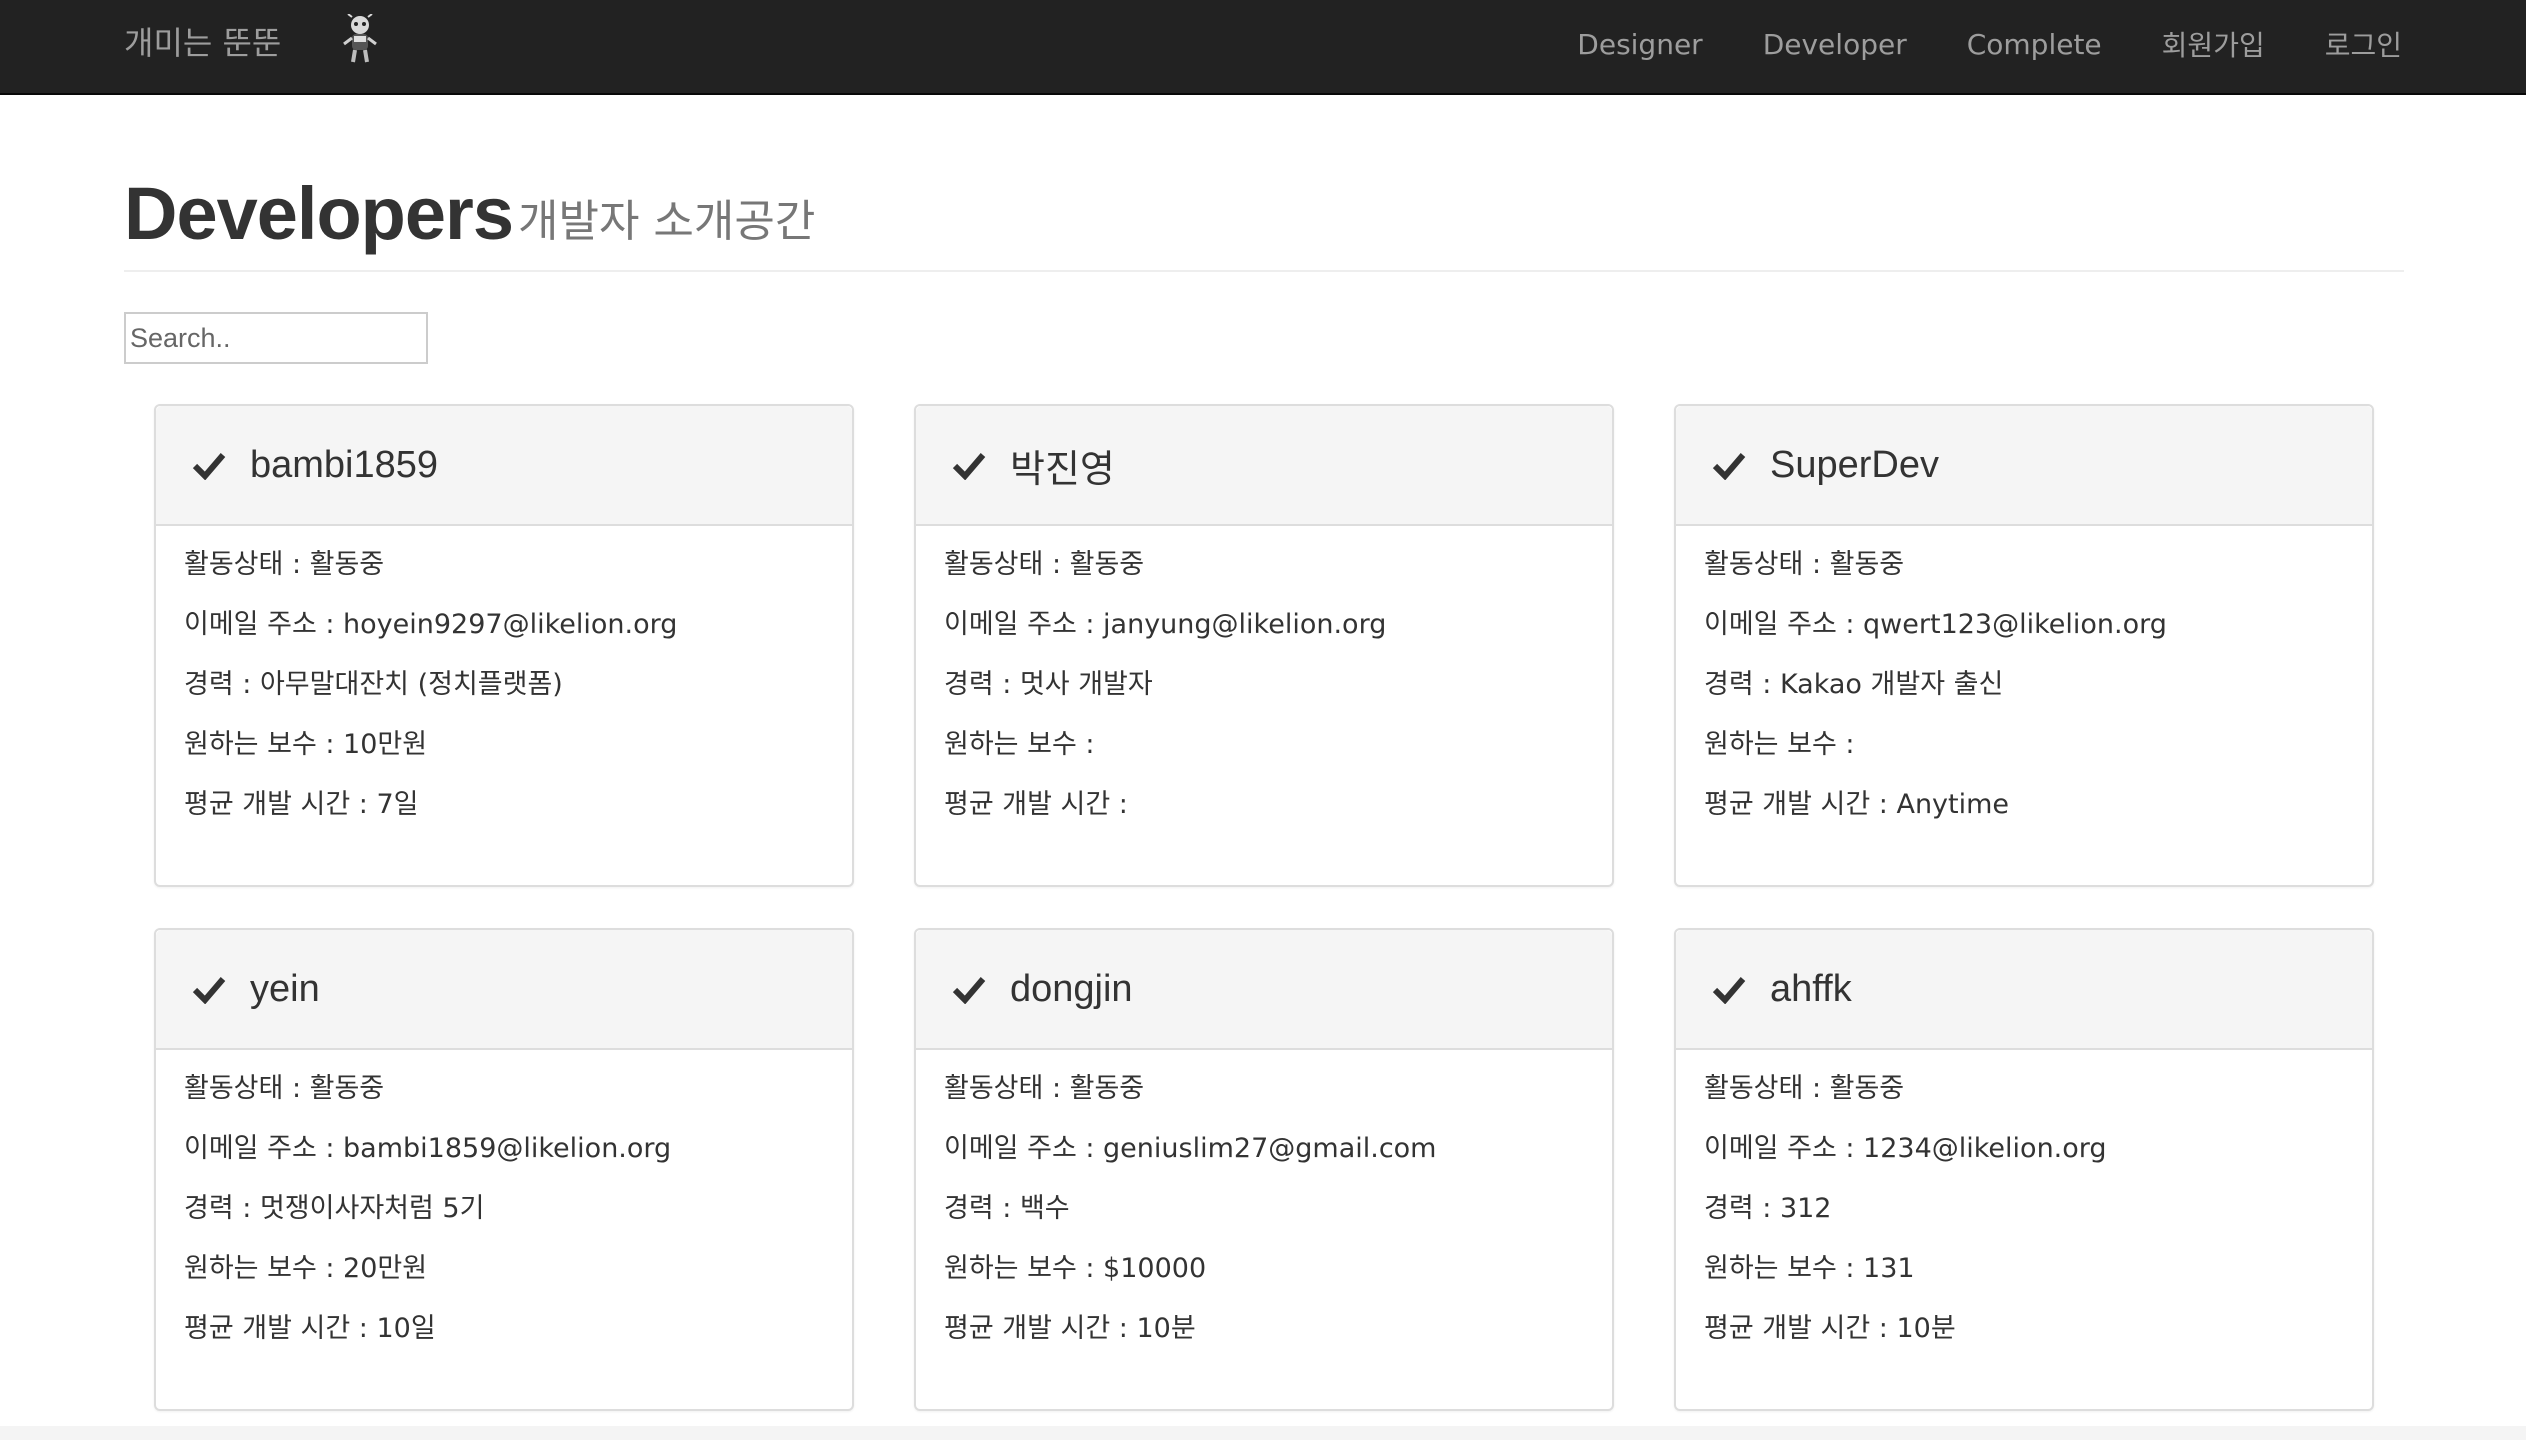 This screenshot has height=1440, width=2526. What do you see at coordinates (1639, 44) in the screenshot?
I see `nav-designer: Designer` at bounding box center [1639, 44].